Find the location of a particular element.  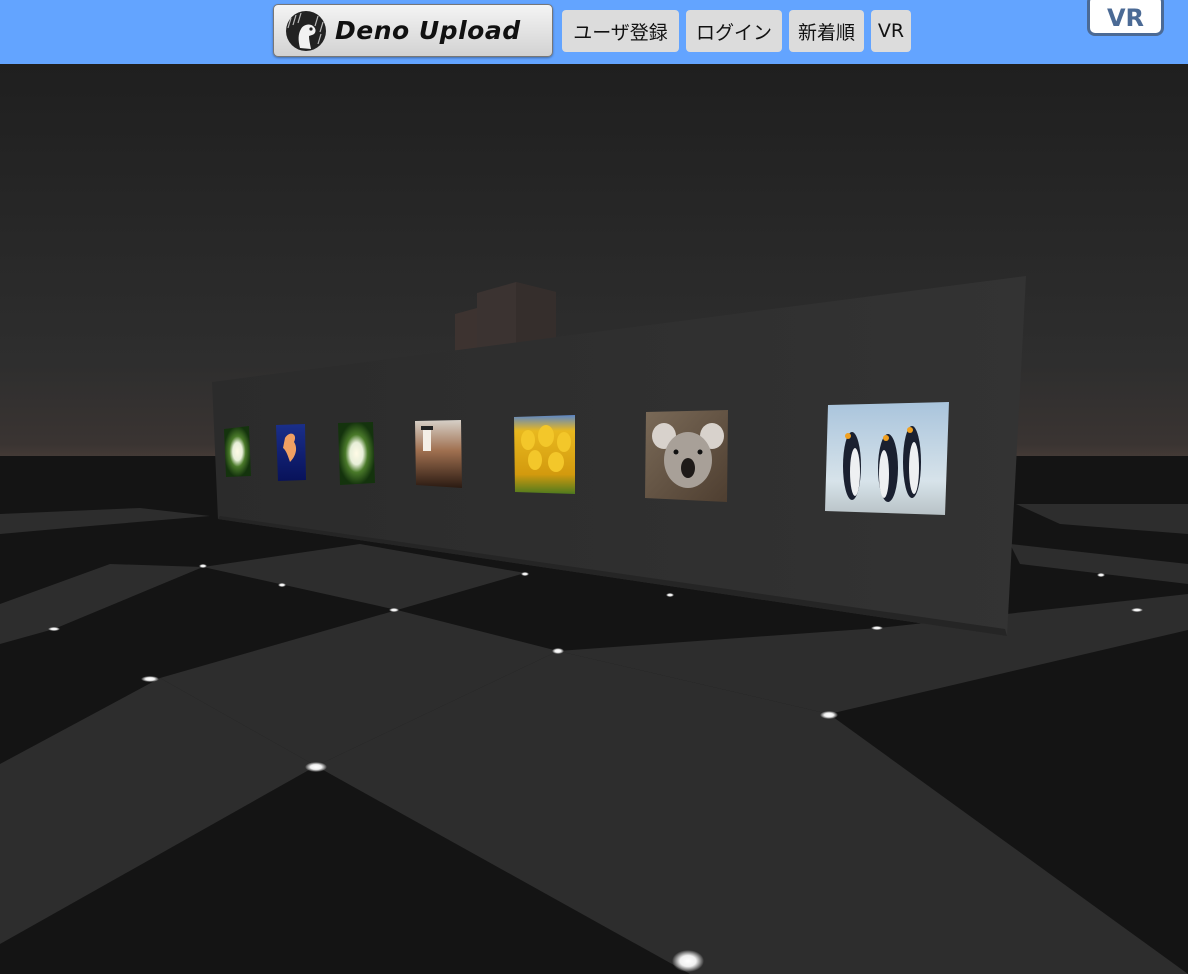

logo-title: Deno Upload is located at coordinates (428, 30).